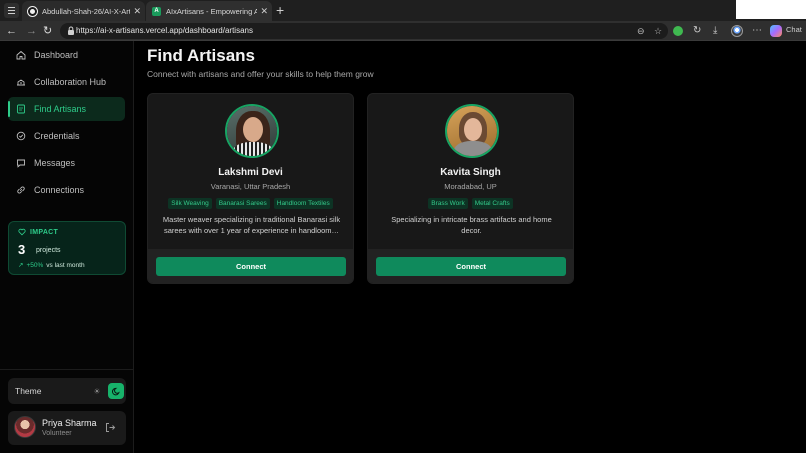 This screenshot has width=806, height=453. What do you see at coordinates (56, 55) in the screenshot?
I see `sidebar-item-label: Dashboard` at bounding box center [56, 55].